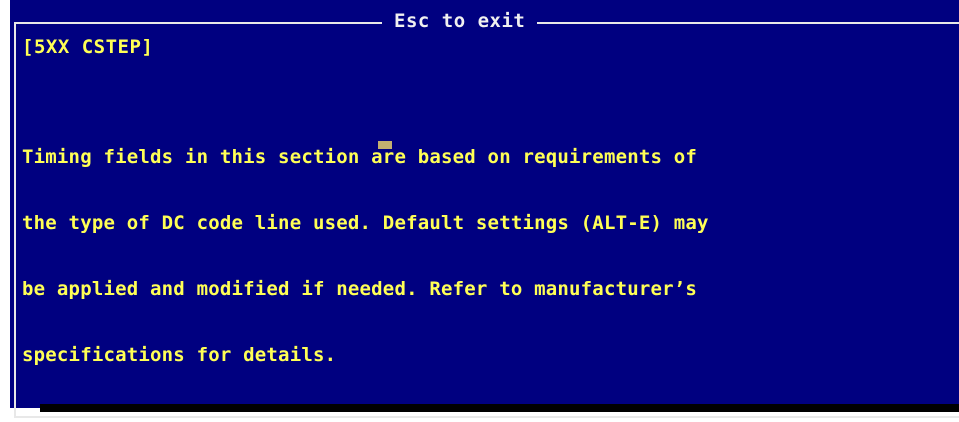 Image resolution: width=959 pixels, height=422 pixels. What do you see at coordinates (15, 220) in the screenshot?
I see `frame-left-border` at bounding box center [15, 220].